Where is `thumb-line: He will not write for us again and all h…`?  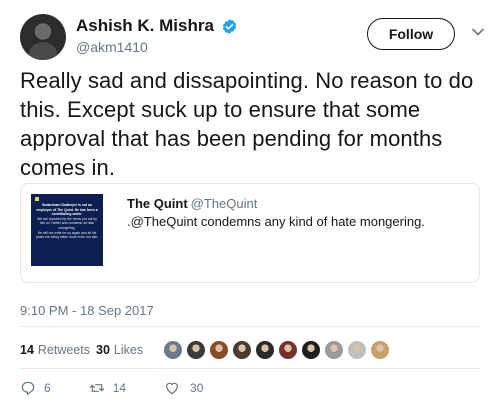 thumb-line: He will not write for us again and all h… is located at coordinates (67, 235).